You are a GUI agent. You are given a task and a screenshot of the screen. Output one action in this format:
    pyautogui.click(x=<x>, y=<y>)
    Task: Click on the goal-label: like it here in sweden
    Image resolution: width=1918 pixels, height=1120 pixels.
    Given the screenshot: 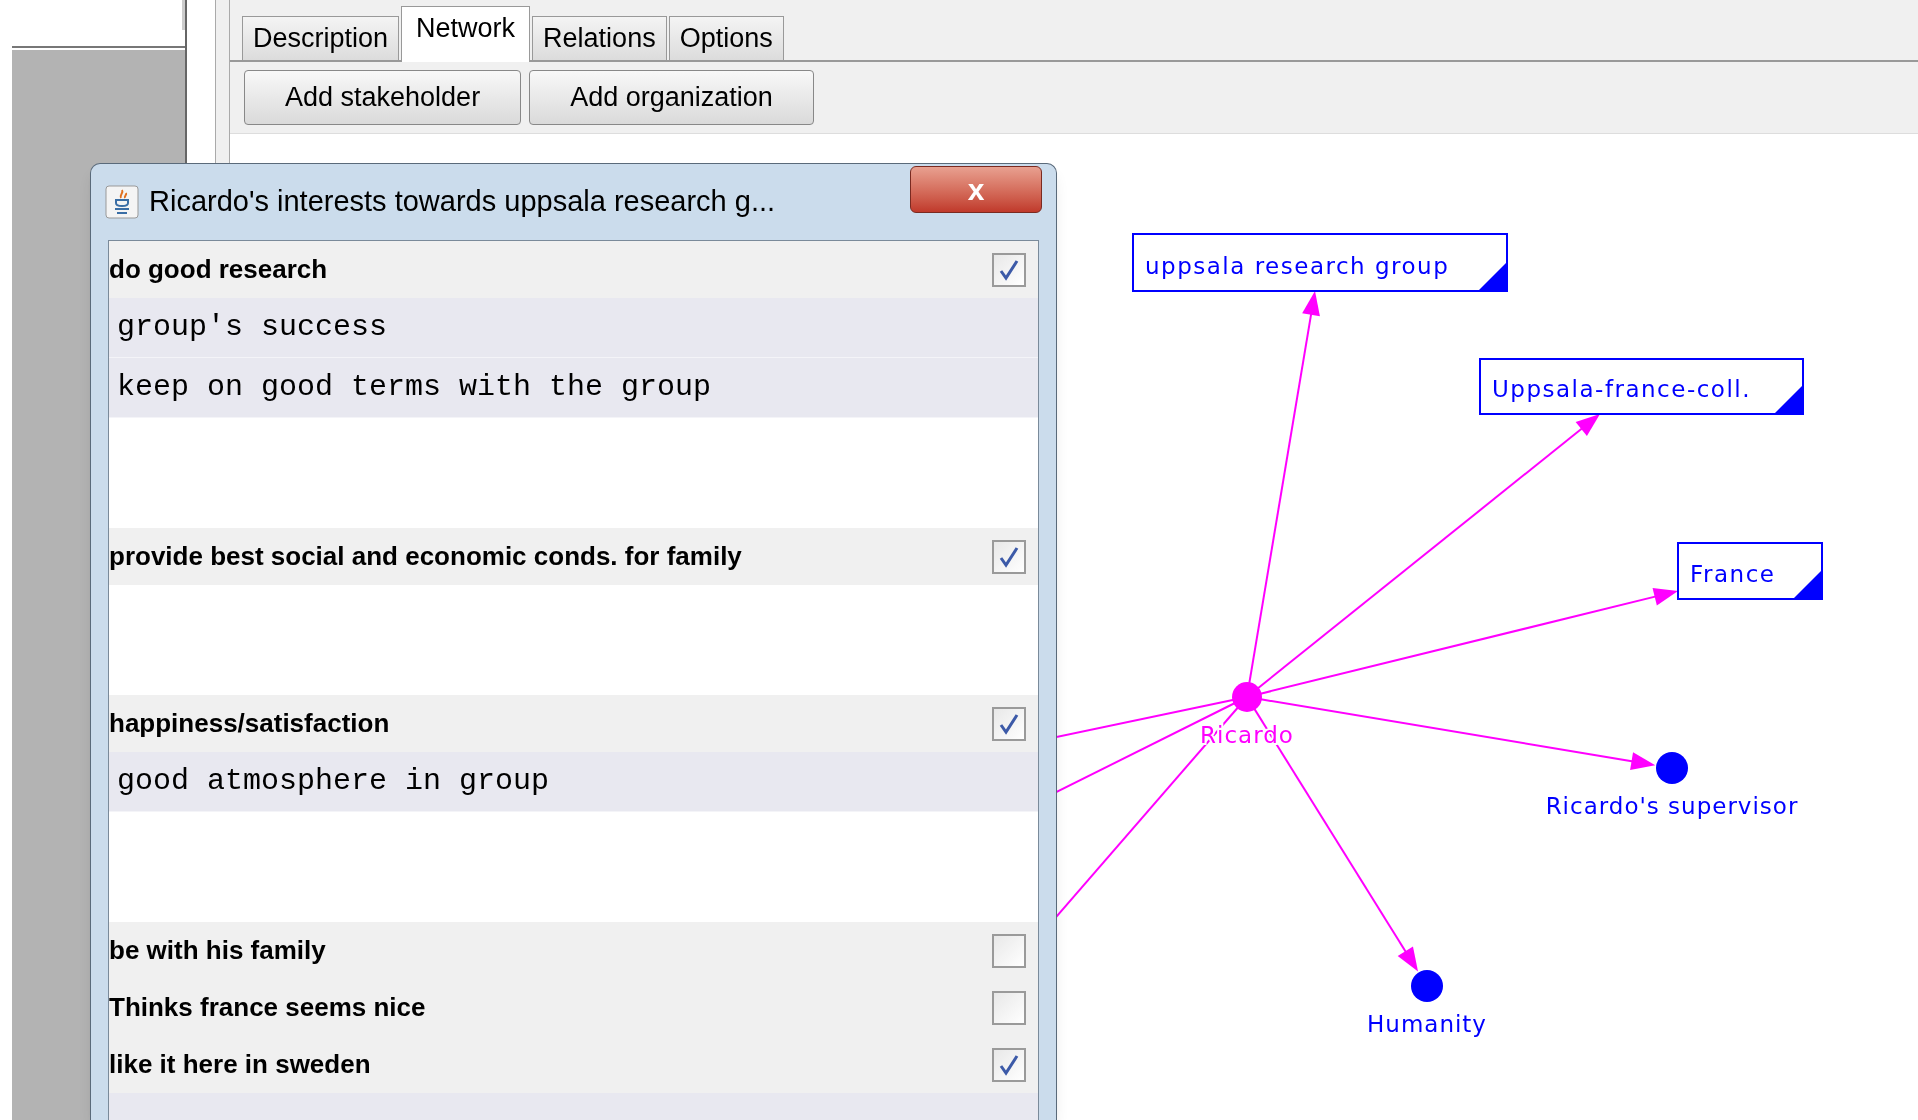 What is the action you would take?
    pyautogui.click(x=240, y=1064)
    